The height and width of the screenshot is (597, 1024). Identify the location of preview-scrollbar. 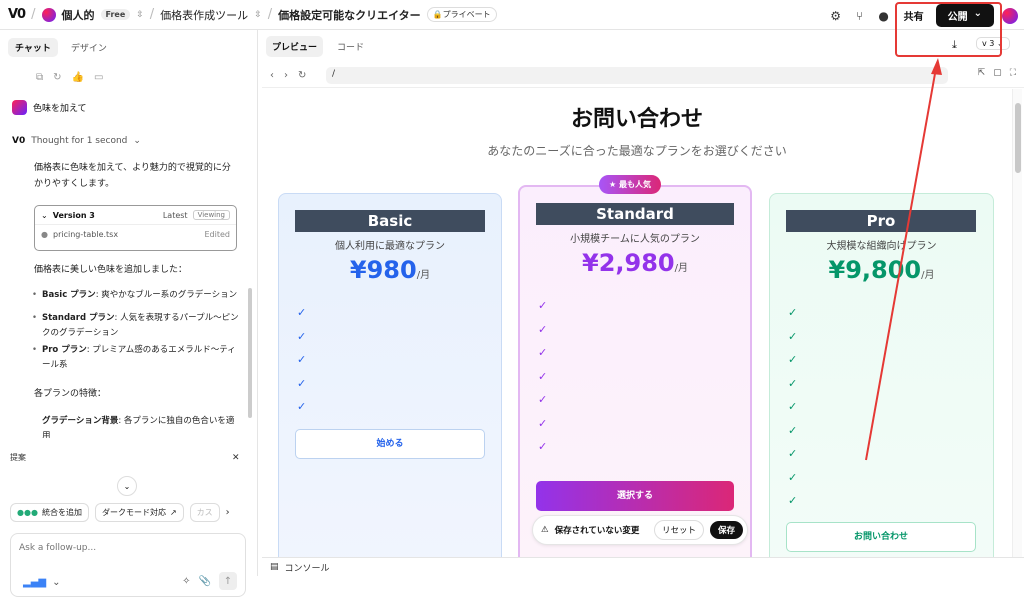
(1017, 323).